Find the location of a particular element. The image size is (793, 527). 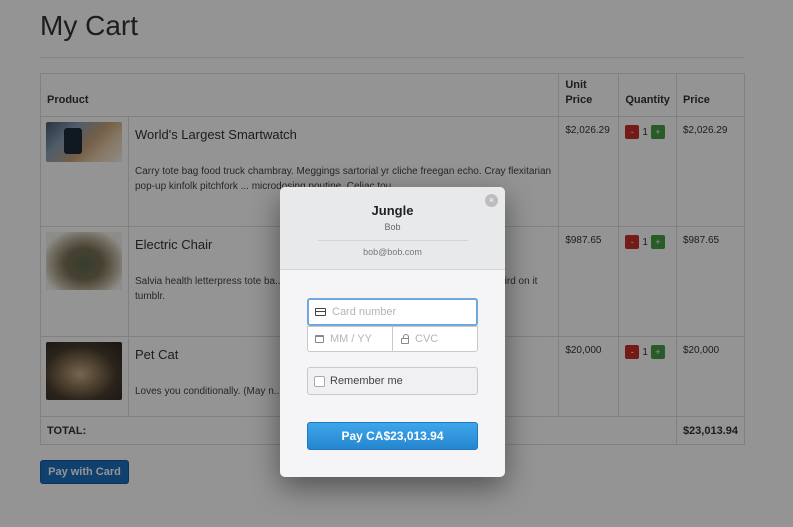

modal-title: Jungle is located at coordinates (392, 210).